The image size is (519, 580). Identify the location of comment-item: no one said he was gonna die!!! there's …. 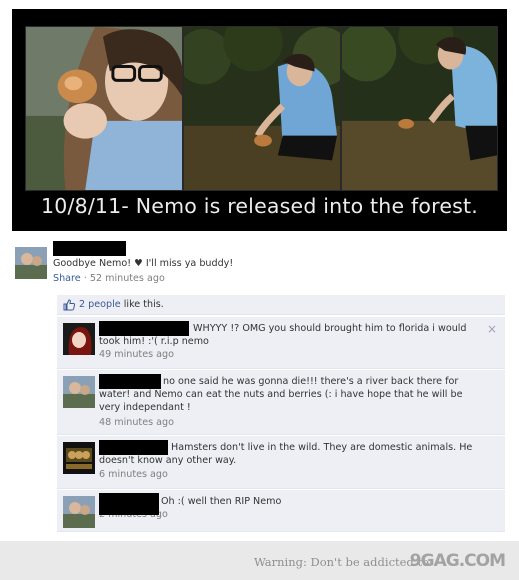
(281, 402).